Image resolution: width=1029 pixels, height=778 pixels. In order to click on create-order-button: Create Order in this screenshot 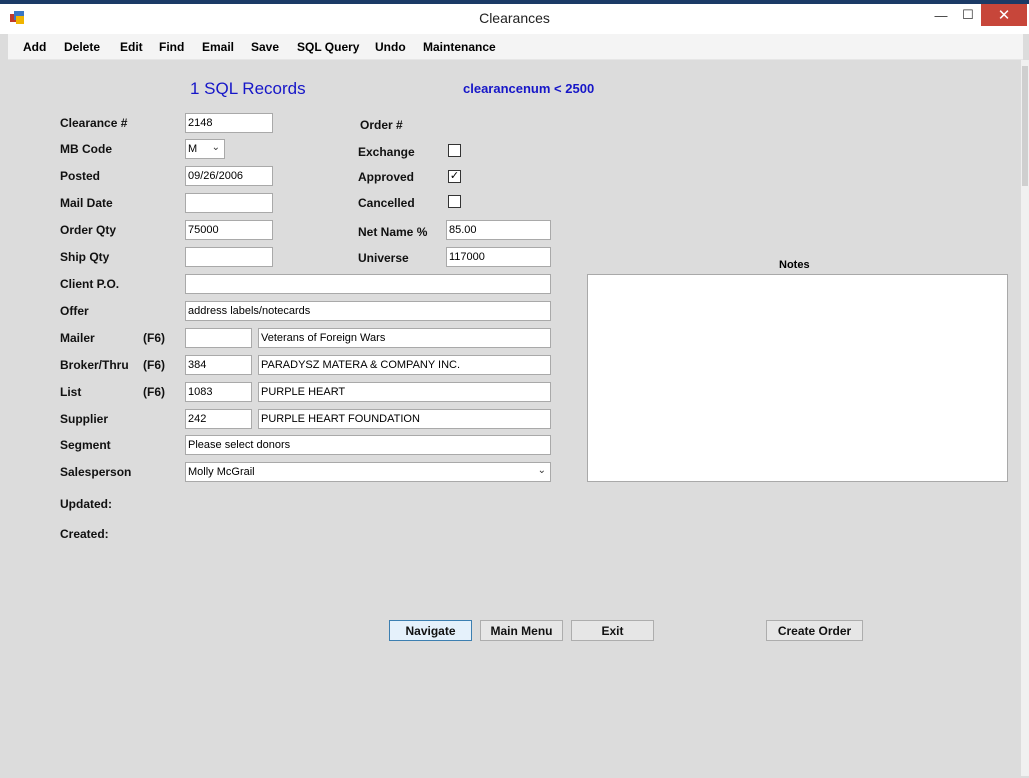, I will do `click(814, 630)`.